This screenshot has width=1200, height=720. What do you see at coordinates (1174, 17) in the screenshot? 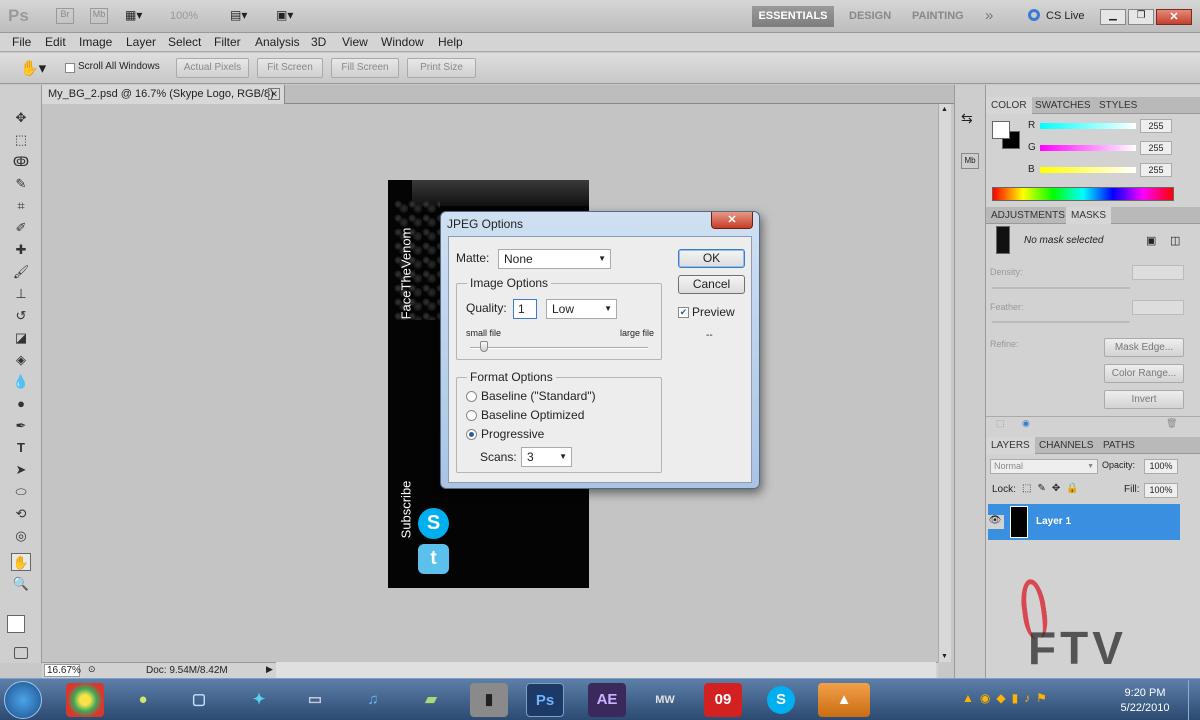
I see `close-button: ✕` at bounding box center [1174, 17].